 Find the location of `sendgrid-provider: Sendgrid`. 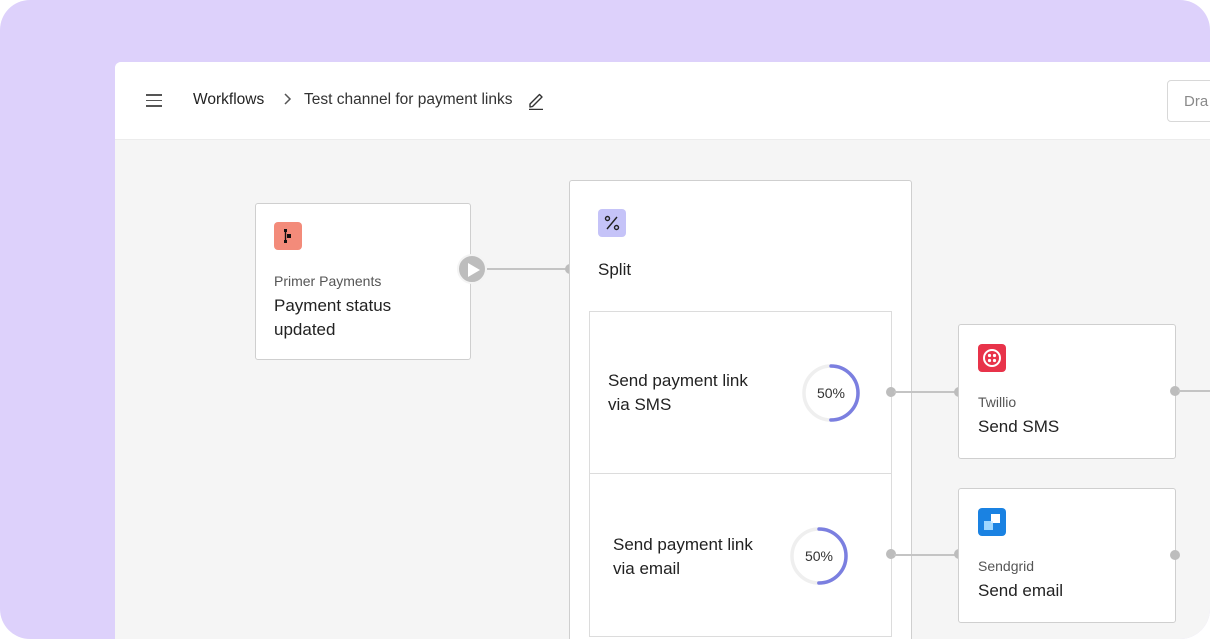

sendgrid-provider: Sendgrid is located at coordinates (1006, 566).